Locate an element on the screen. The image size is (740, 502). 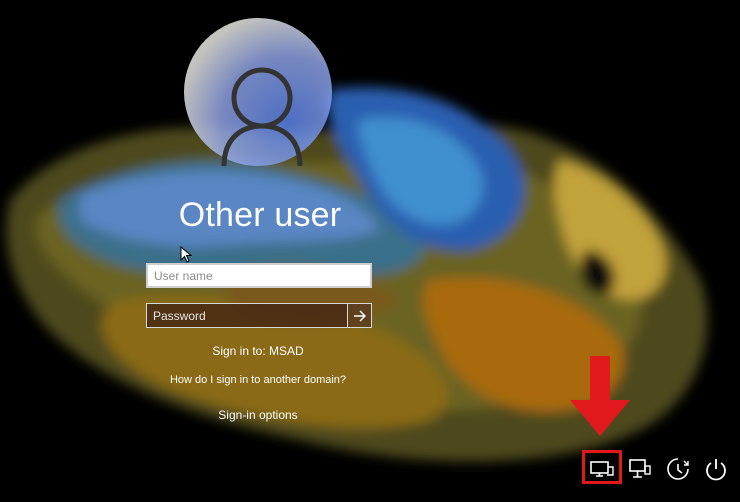
user-avatar is located at coordinates (258, 92).